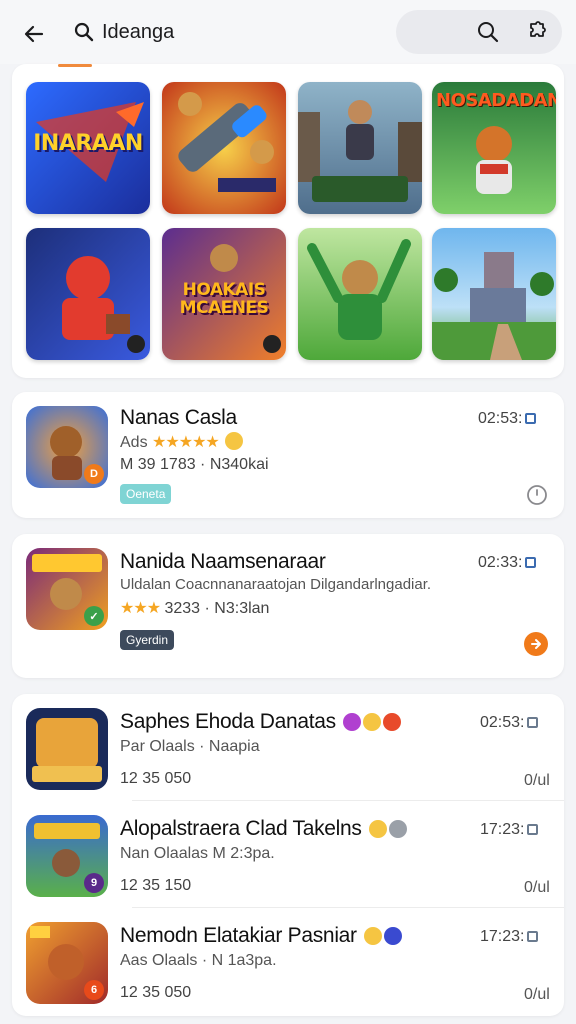 The height and width of the screenshot is (1024, 576). Describe the element at coordinates (147, 640) in the screenshot. I see `app-tag: Gyerdin` at that location.